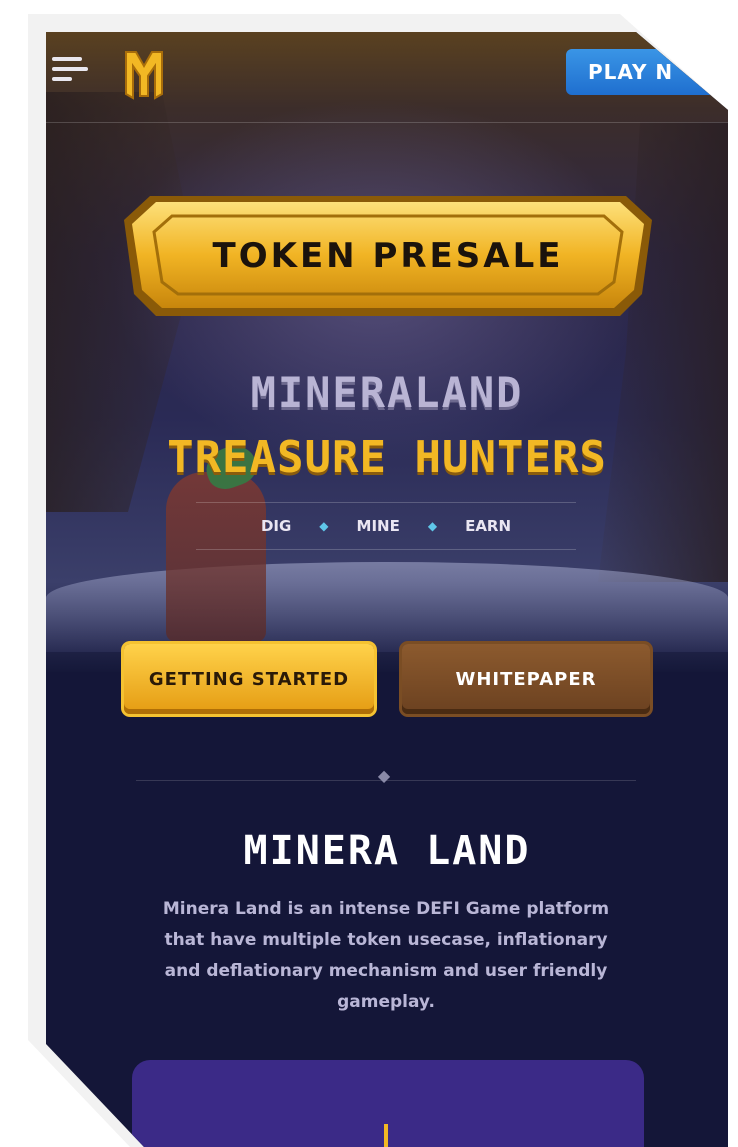  I want to click on token-presale-banner: TOKEN PRESALE, so click(388, 256).